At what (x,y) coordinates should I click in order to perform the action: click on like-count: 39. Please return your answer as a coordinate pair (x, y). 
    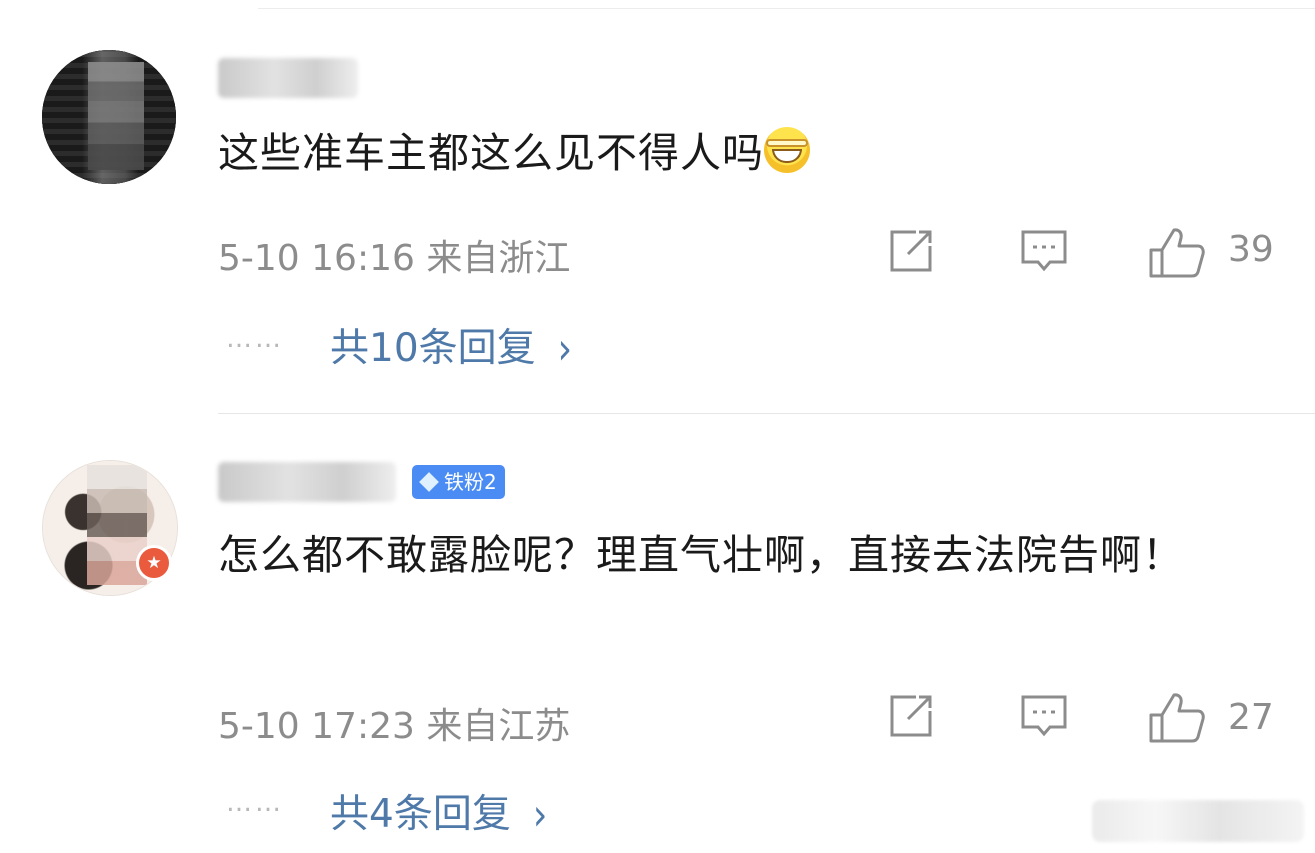
    Looking at the image, I should click on (1251, 249).